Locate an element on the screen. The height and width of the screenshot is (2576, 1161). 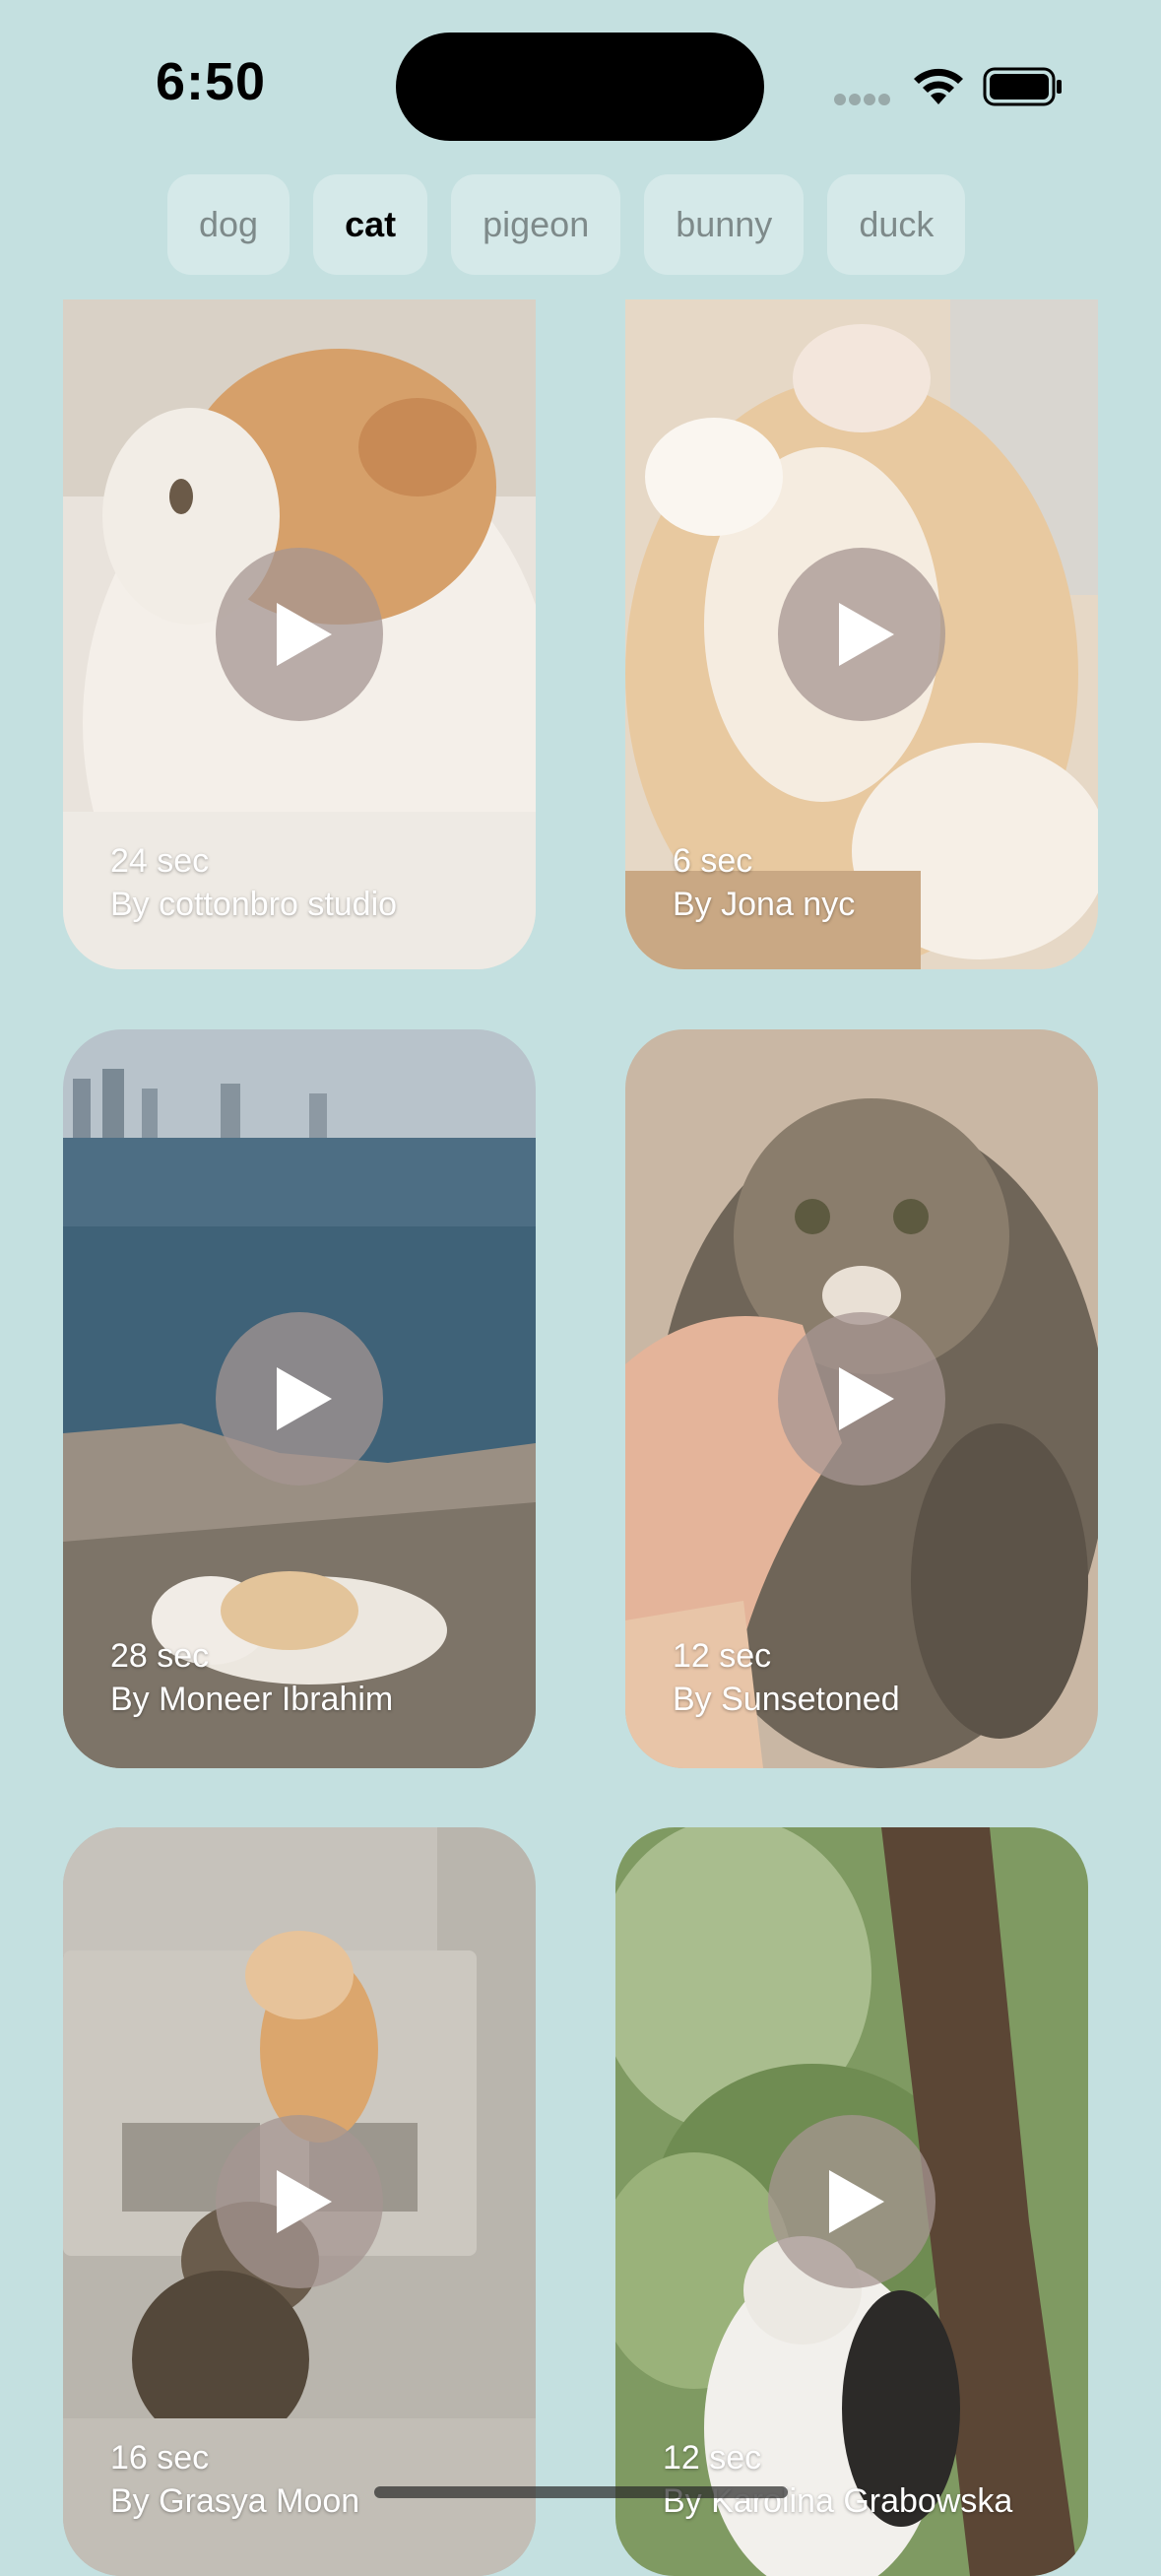
video-duration: 6 sec is located at coordinates (713, 861).